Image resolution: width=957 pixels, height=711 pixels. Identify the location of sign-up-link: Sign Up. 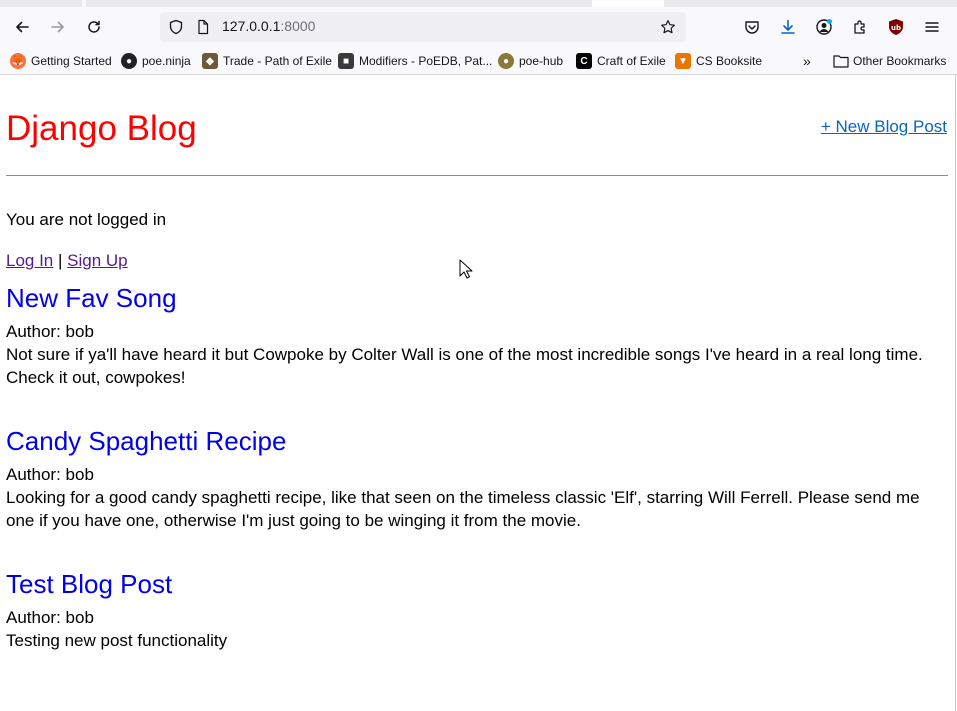
(97, 260).